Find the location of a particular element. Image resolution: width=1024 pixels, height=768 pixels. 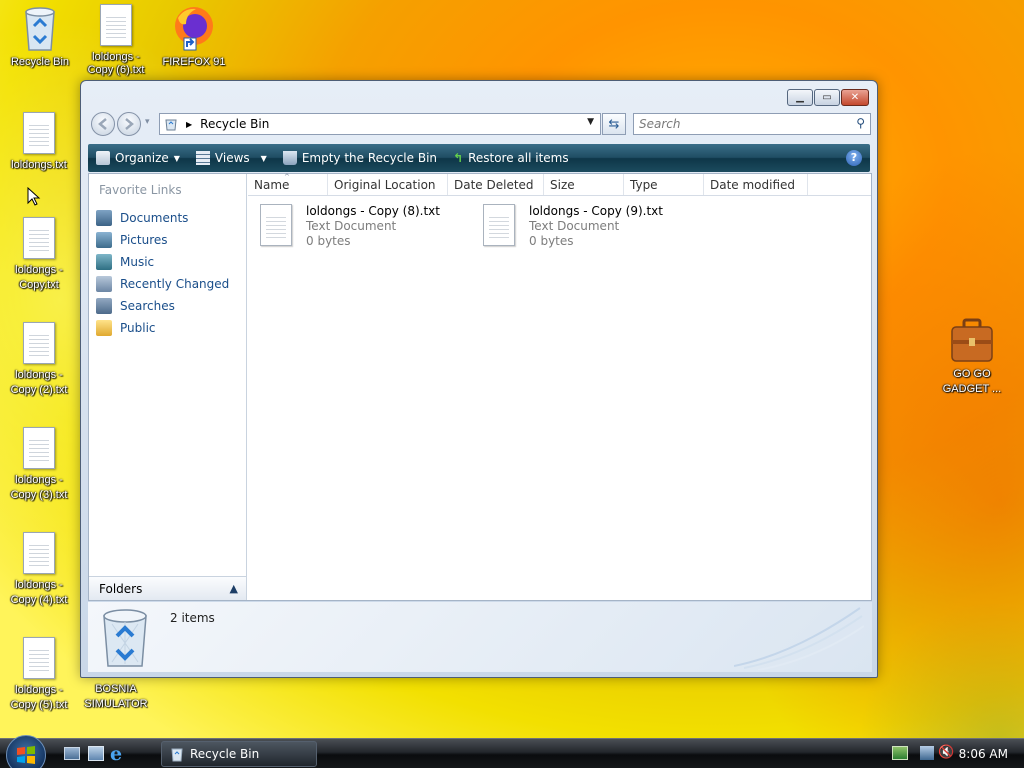

refresh-icon: ⇆ is located at coordinates (614, 124).